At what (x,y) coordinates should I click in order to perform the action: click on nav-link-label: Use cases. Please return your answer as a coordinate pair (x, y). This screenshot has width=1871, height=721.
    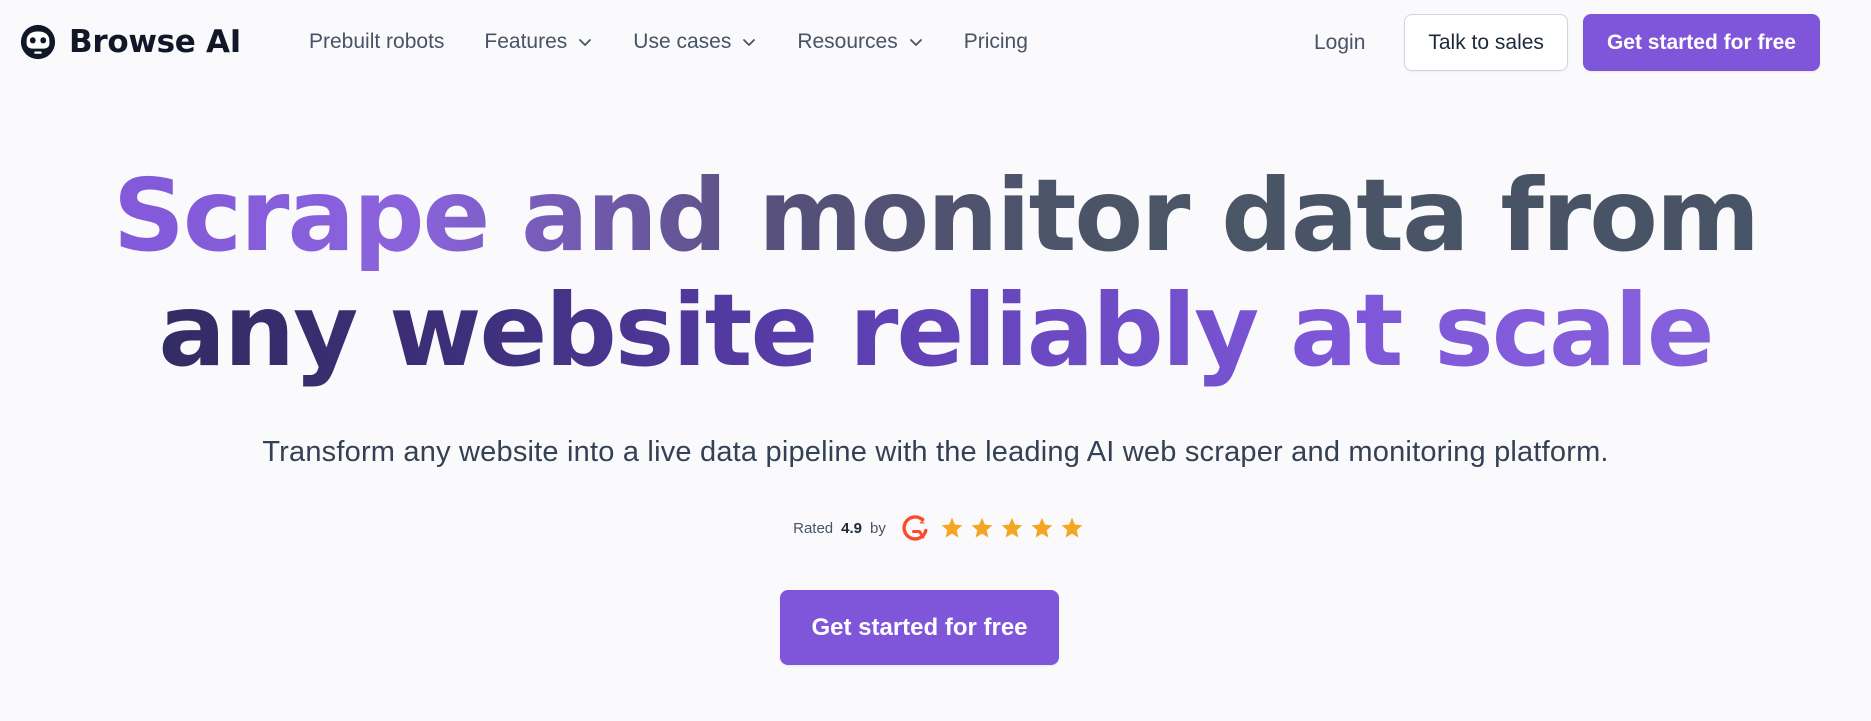
    Looking at the image, I should click on (682, 41).